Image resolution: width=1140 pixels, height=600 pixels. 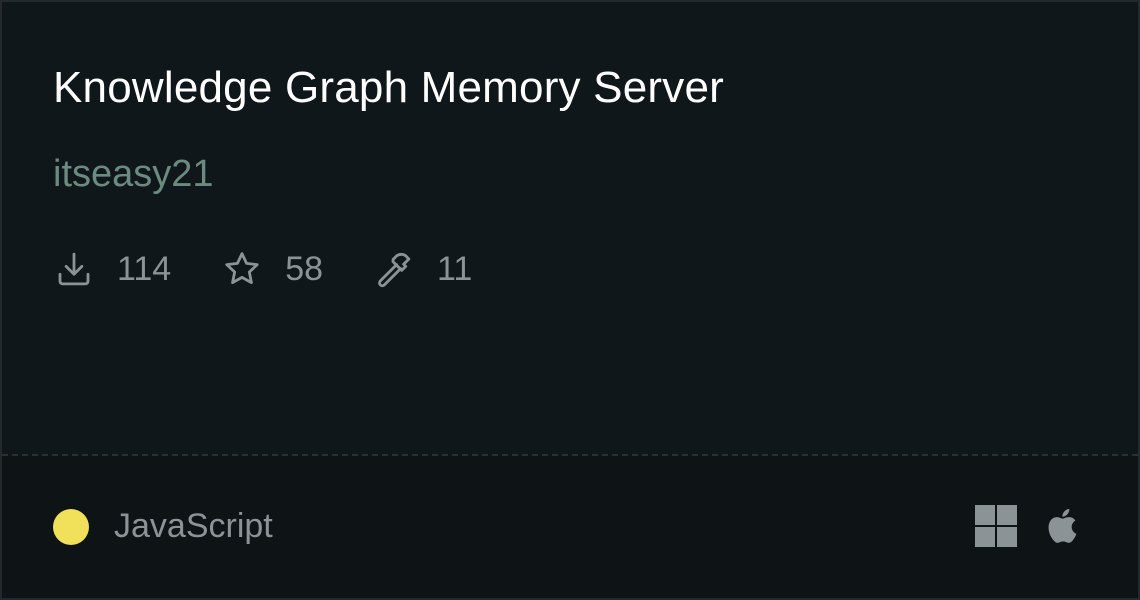 I want to click on stats-row: 114 58 11, so click(x=287, y=269).